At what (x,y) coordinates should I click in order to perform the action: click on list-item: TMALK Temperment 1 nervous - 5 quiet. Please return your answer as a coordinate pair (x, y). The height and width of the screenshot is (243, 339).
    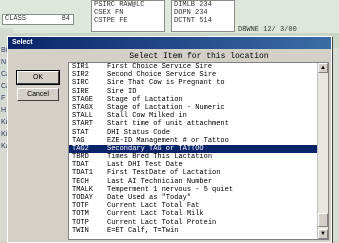
    Looking at the image, I should click on (194, 190).